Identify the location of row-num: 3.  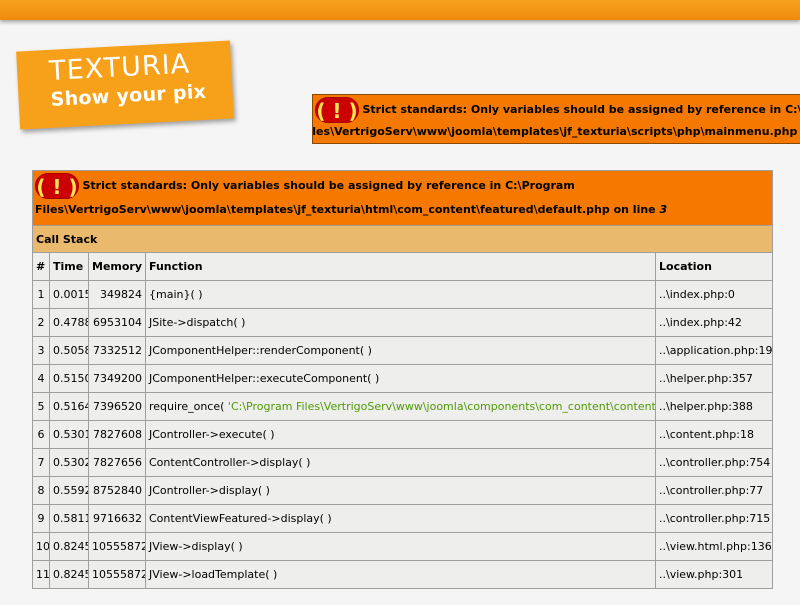
(41, 350).